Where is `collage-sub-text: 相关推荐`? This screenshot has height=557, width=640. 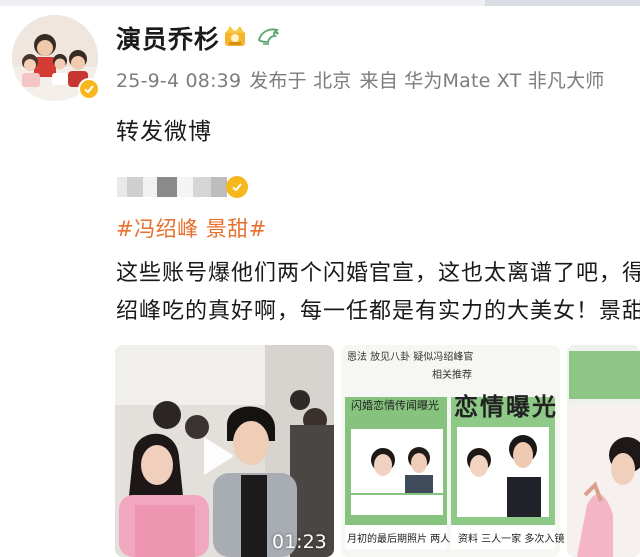 collage-sub-text: 相关推荐 is located at coordinates (452, 375).